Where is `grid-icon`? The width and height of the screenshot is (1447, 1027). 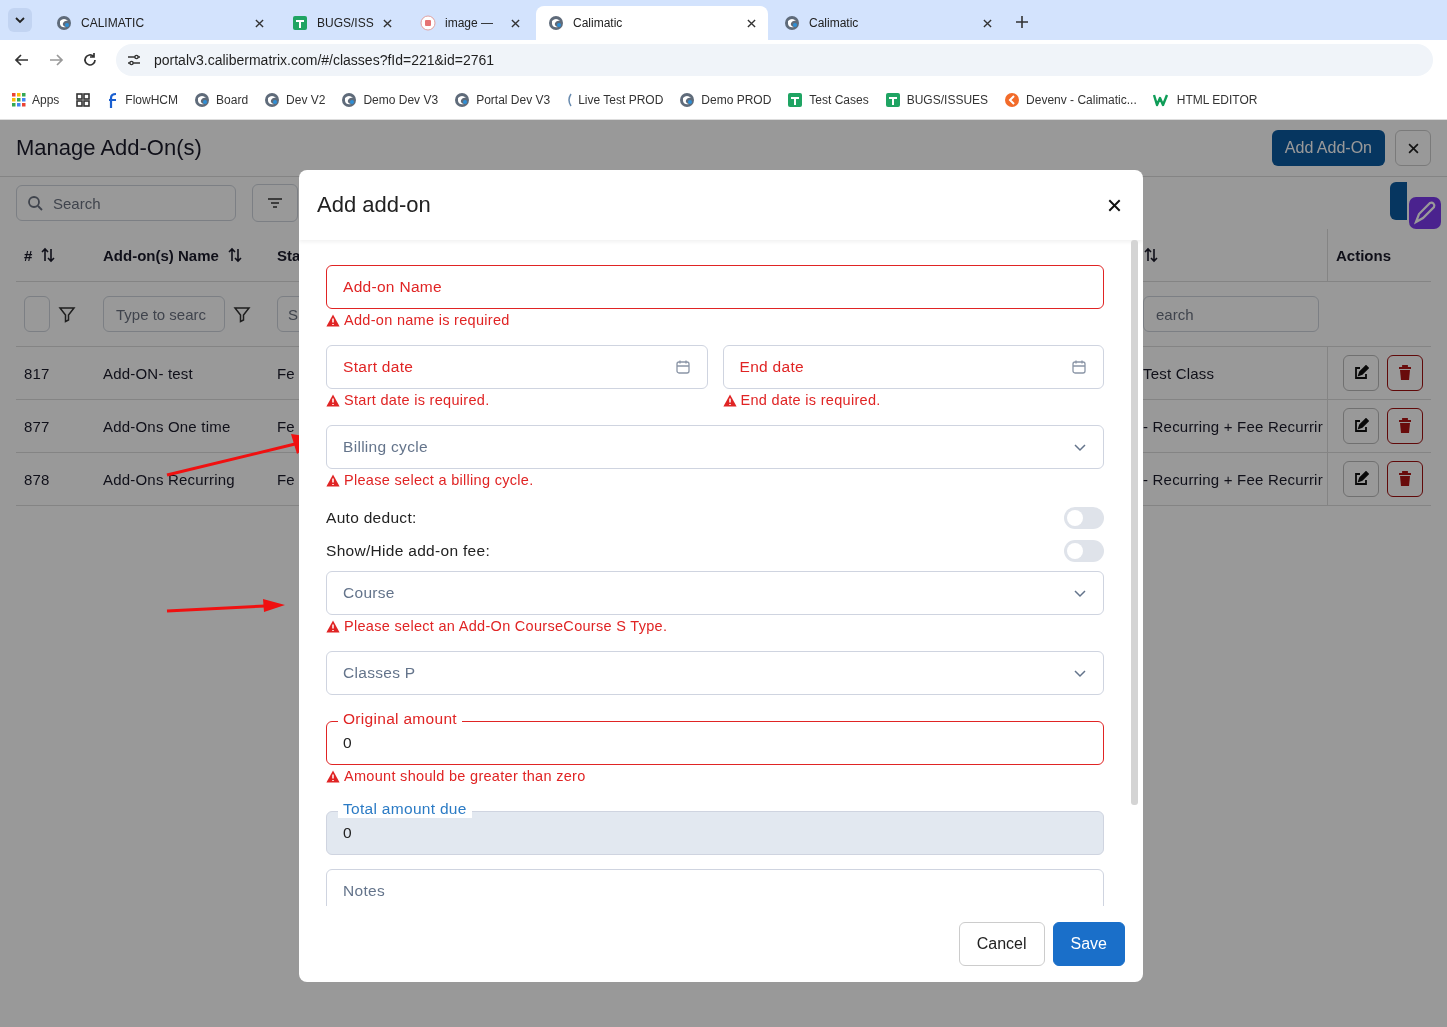 grid-icon is located at coordinates (83, 99).